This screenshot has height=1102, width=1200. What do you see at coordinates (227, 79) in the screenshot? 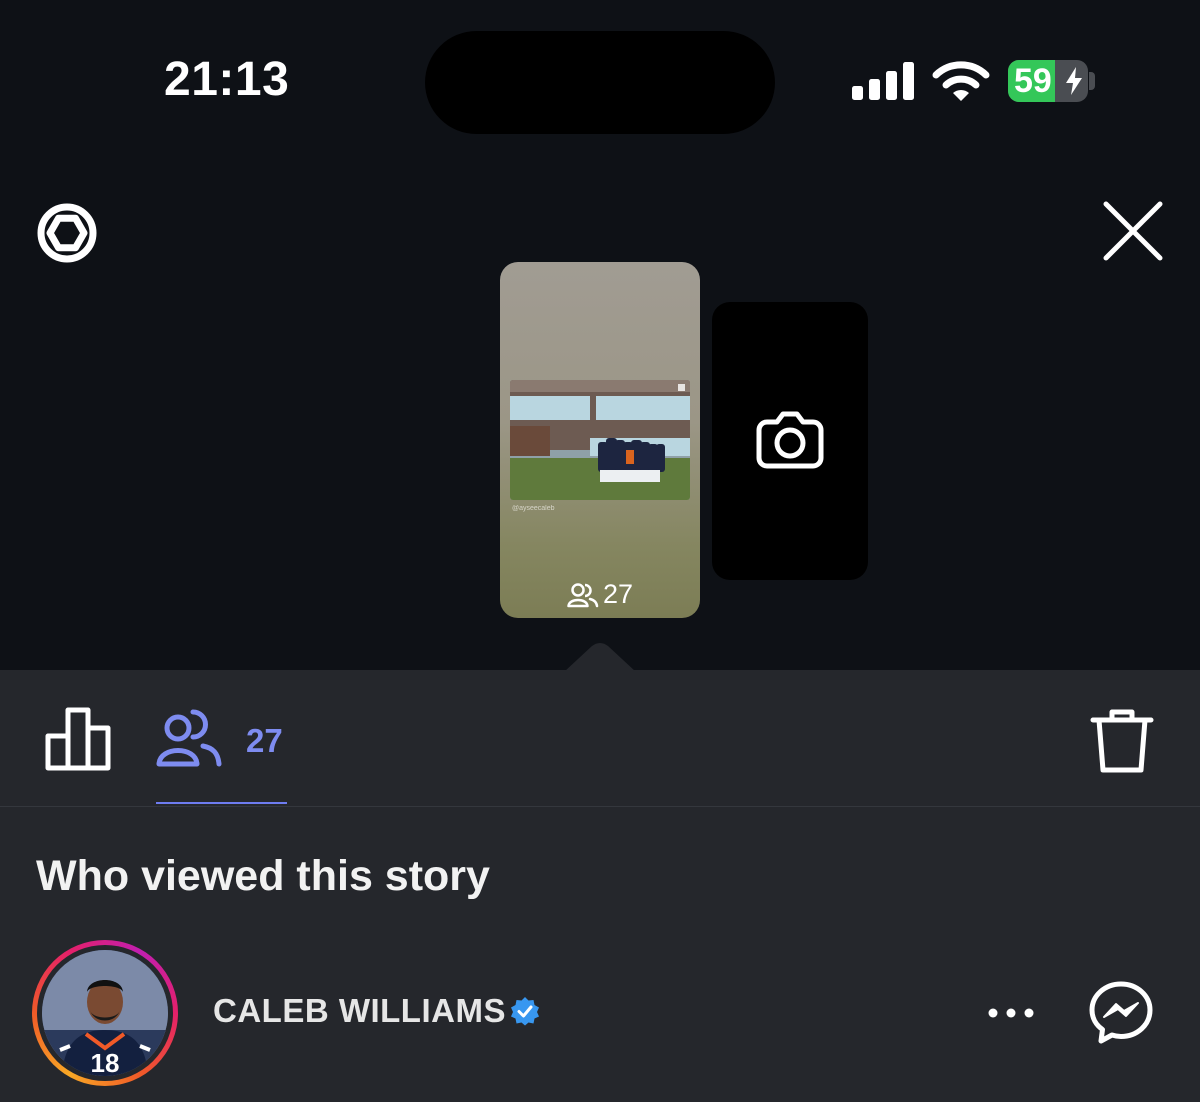
I see `status-time: 21:13` at bounding box center [227, 79].